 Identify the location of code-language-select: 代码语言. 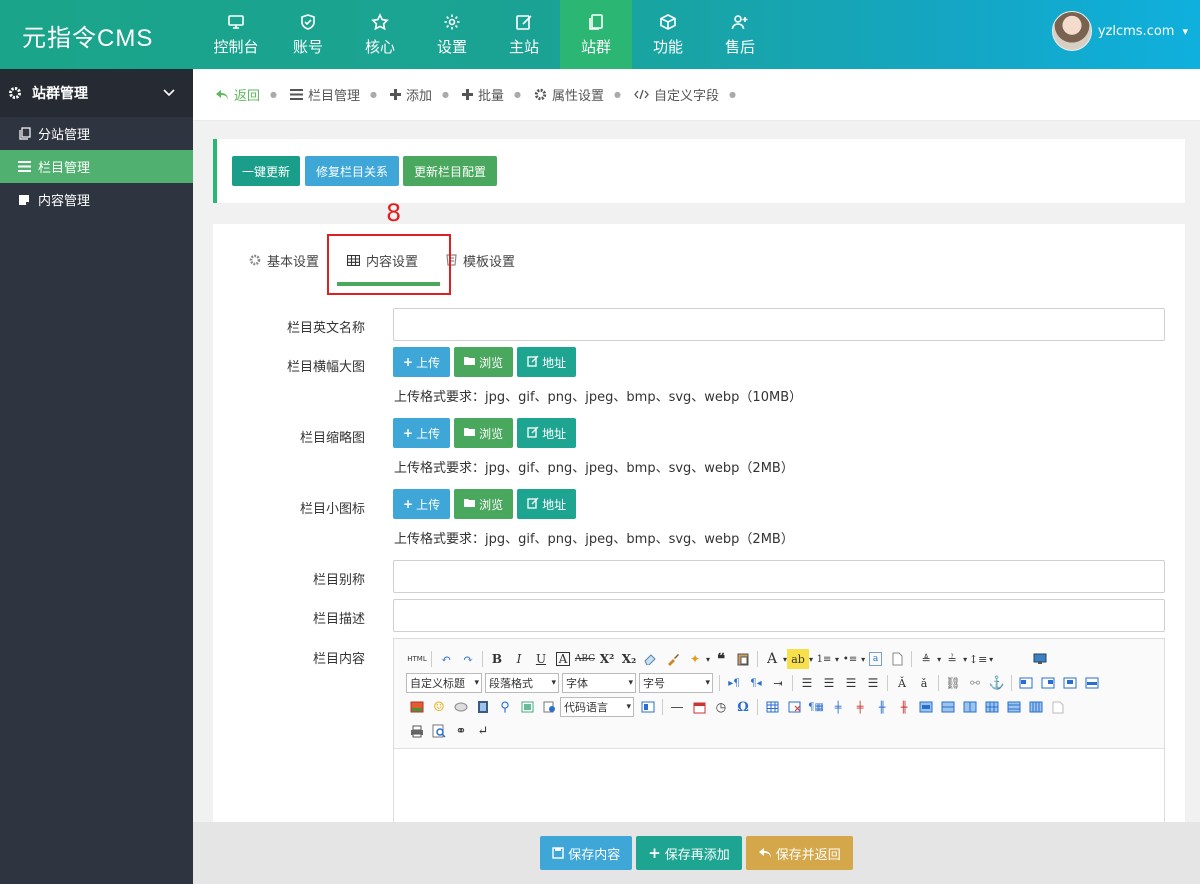
(597, 707).